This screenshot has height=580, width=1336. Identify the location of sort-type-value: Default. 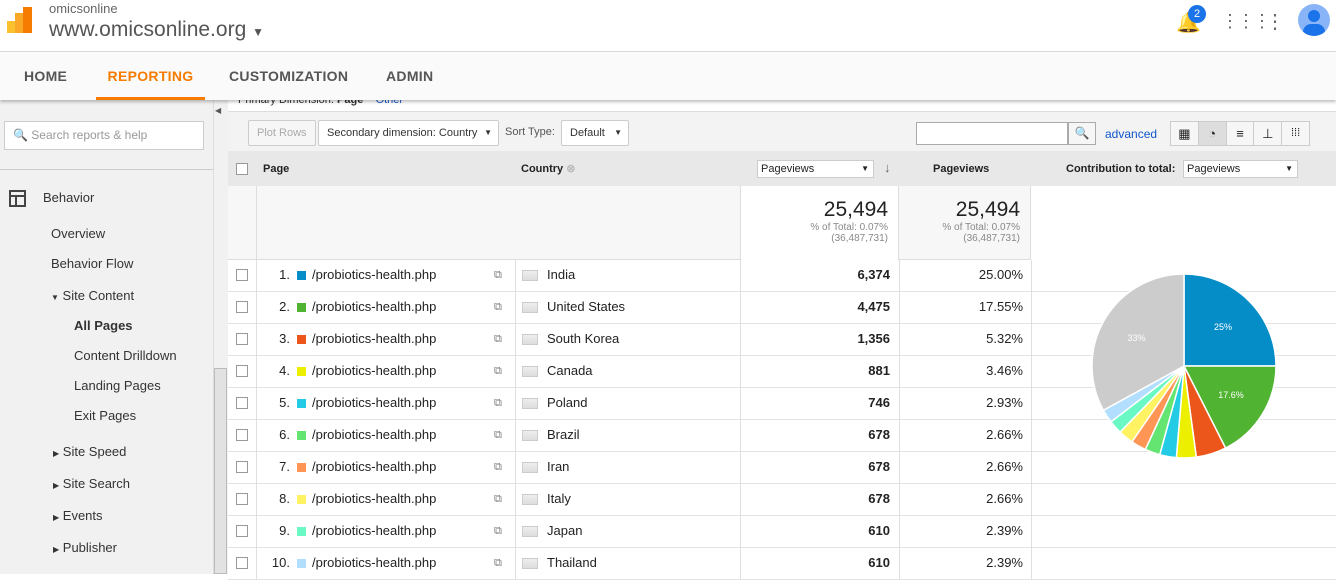
(587, 133).